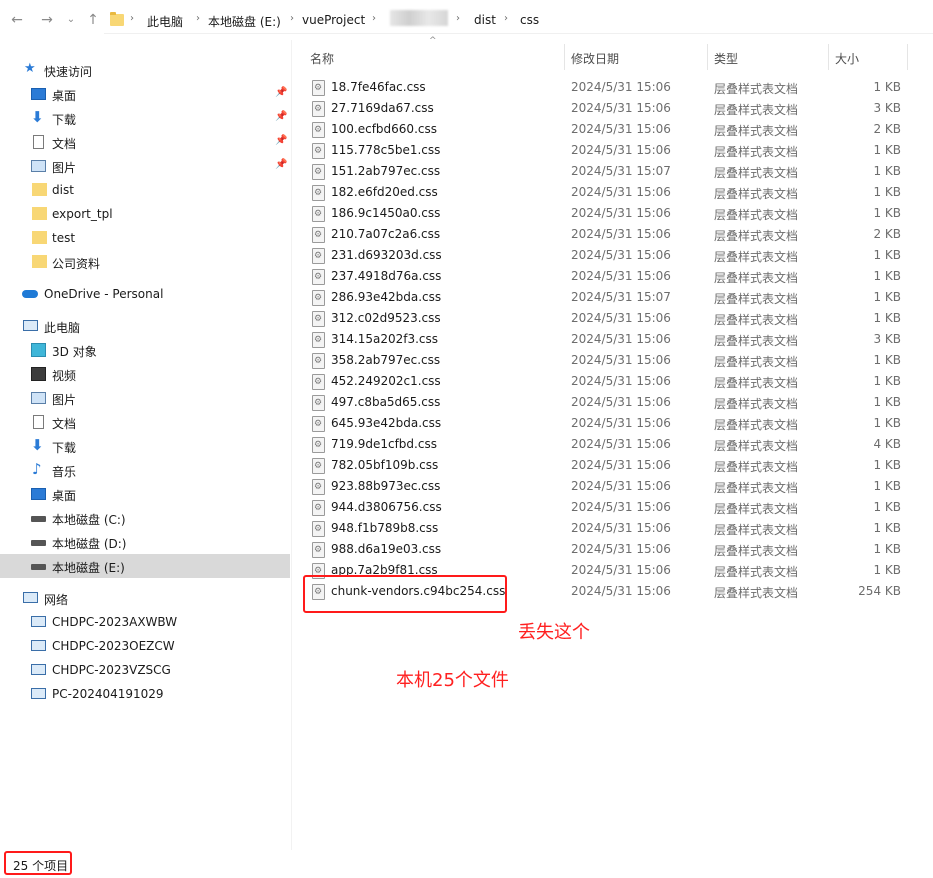  What do you see at coordinates (145, 326) in the screenshot?
I see `nav-this-pc: 此电脑` at bounding box center [145, 326].